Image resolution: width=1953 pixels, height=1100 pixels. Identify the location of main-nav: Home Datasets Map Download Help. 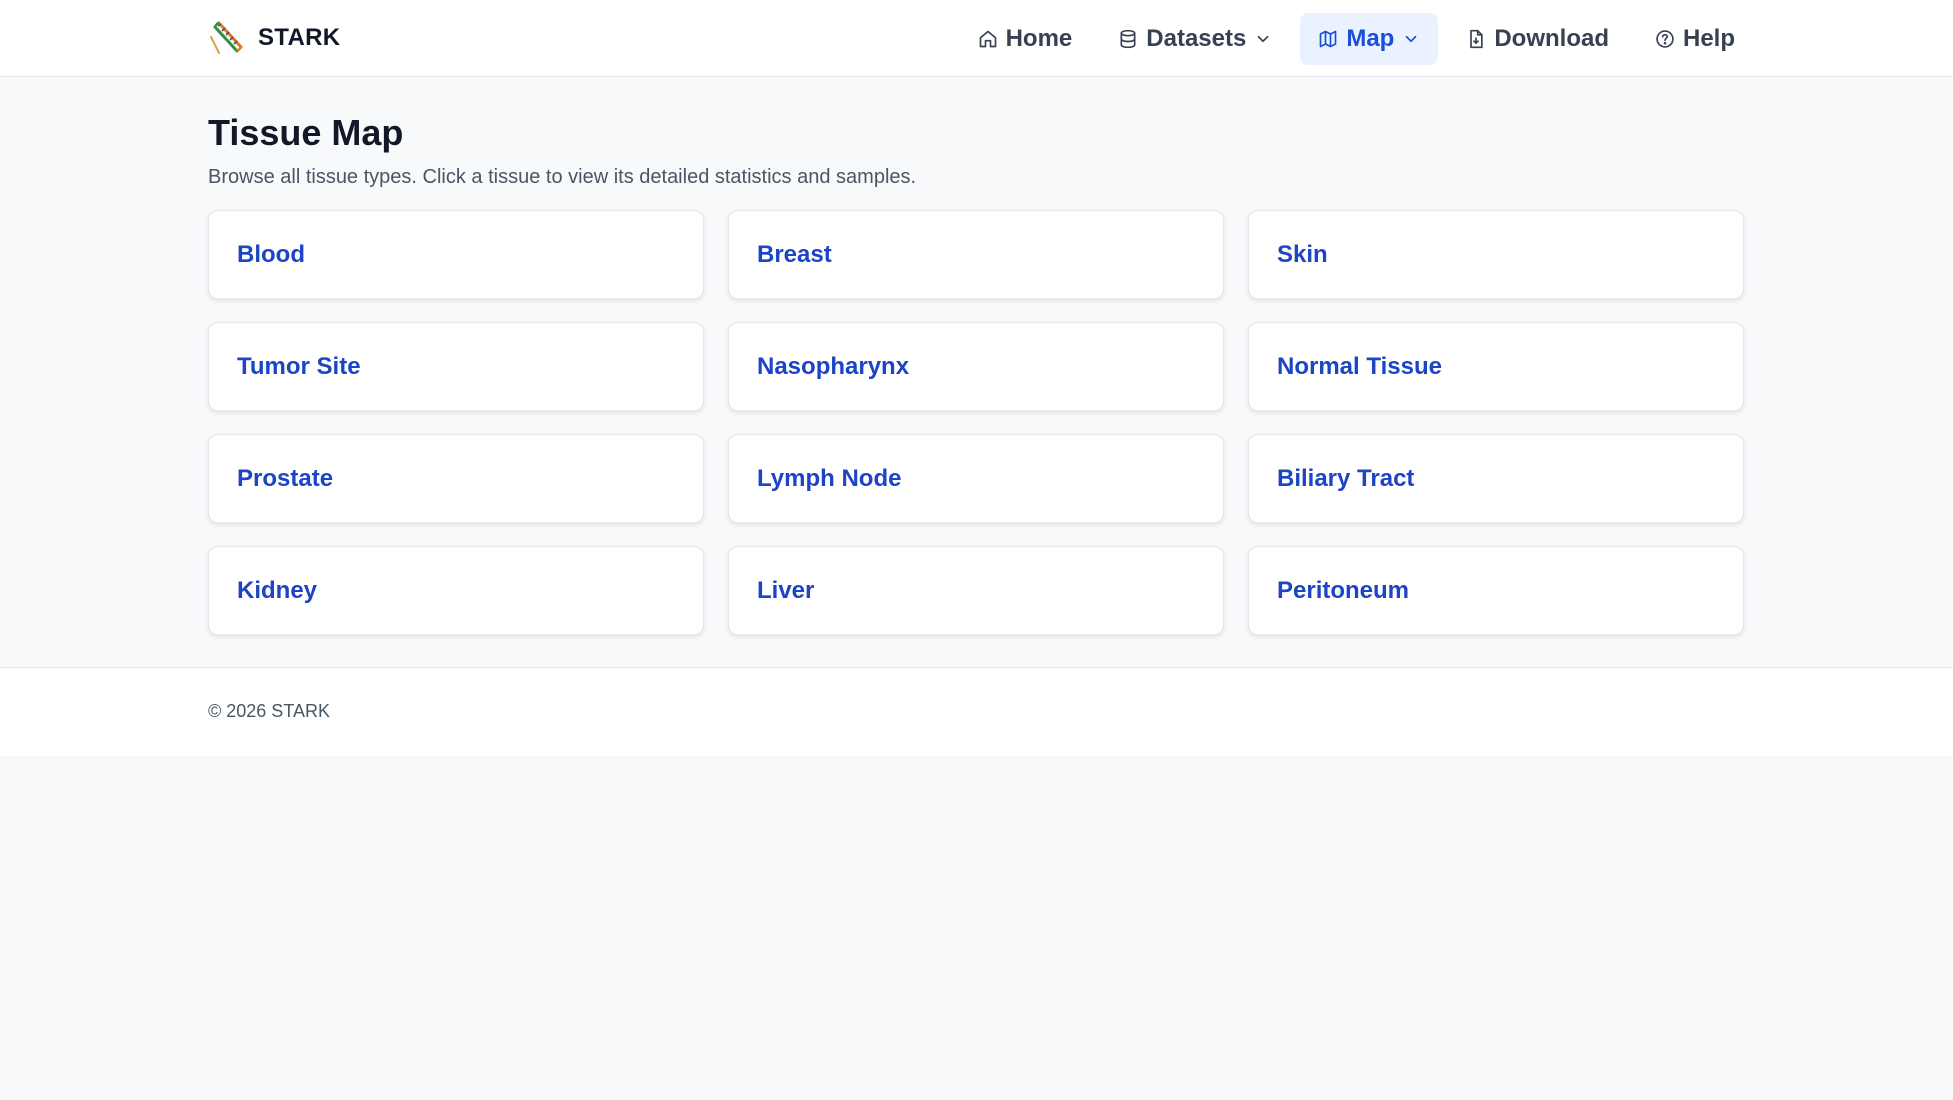
(1356, 39).